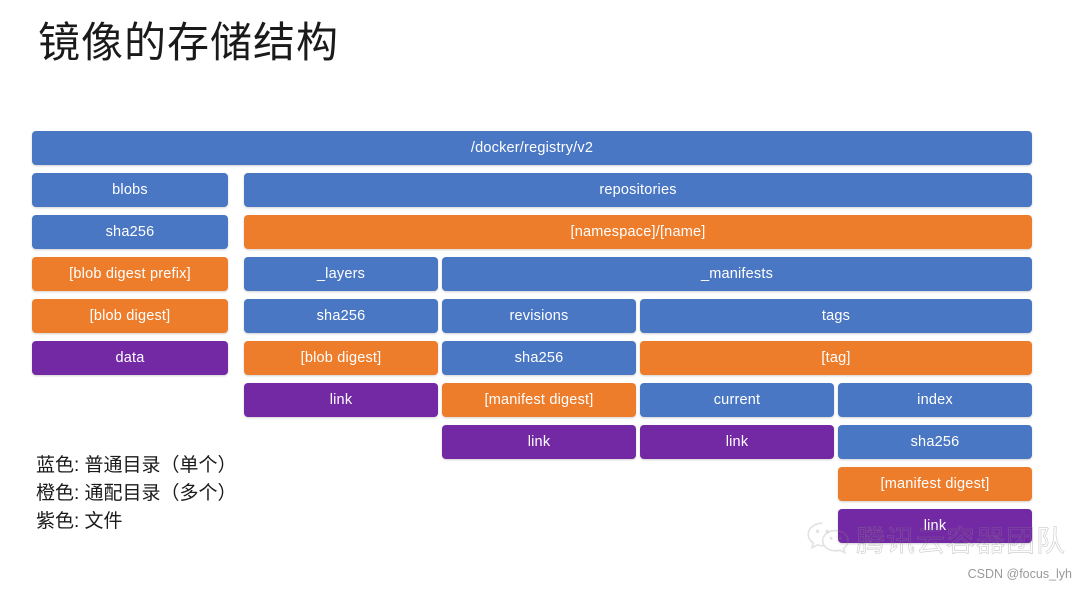 This screenshot has width=1080, height=591. I want to click on diagram-box-namespace-name: [namespace]/[name], so click(638, 232).